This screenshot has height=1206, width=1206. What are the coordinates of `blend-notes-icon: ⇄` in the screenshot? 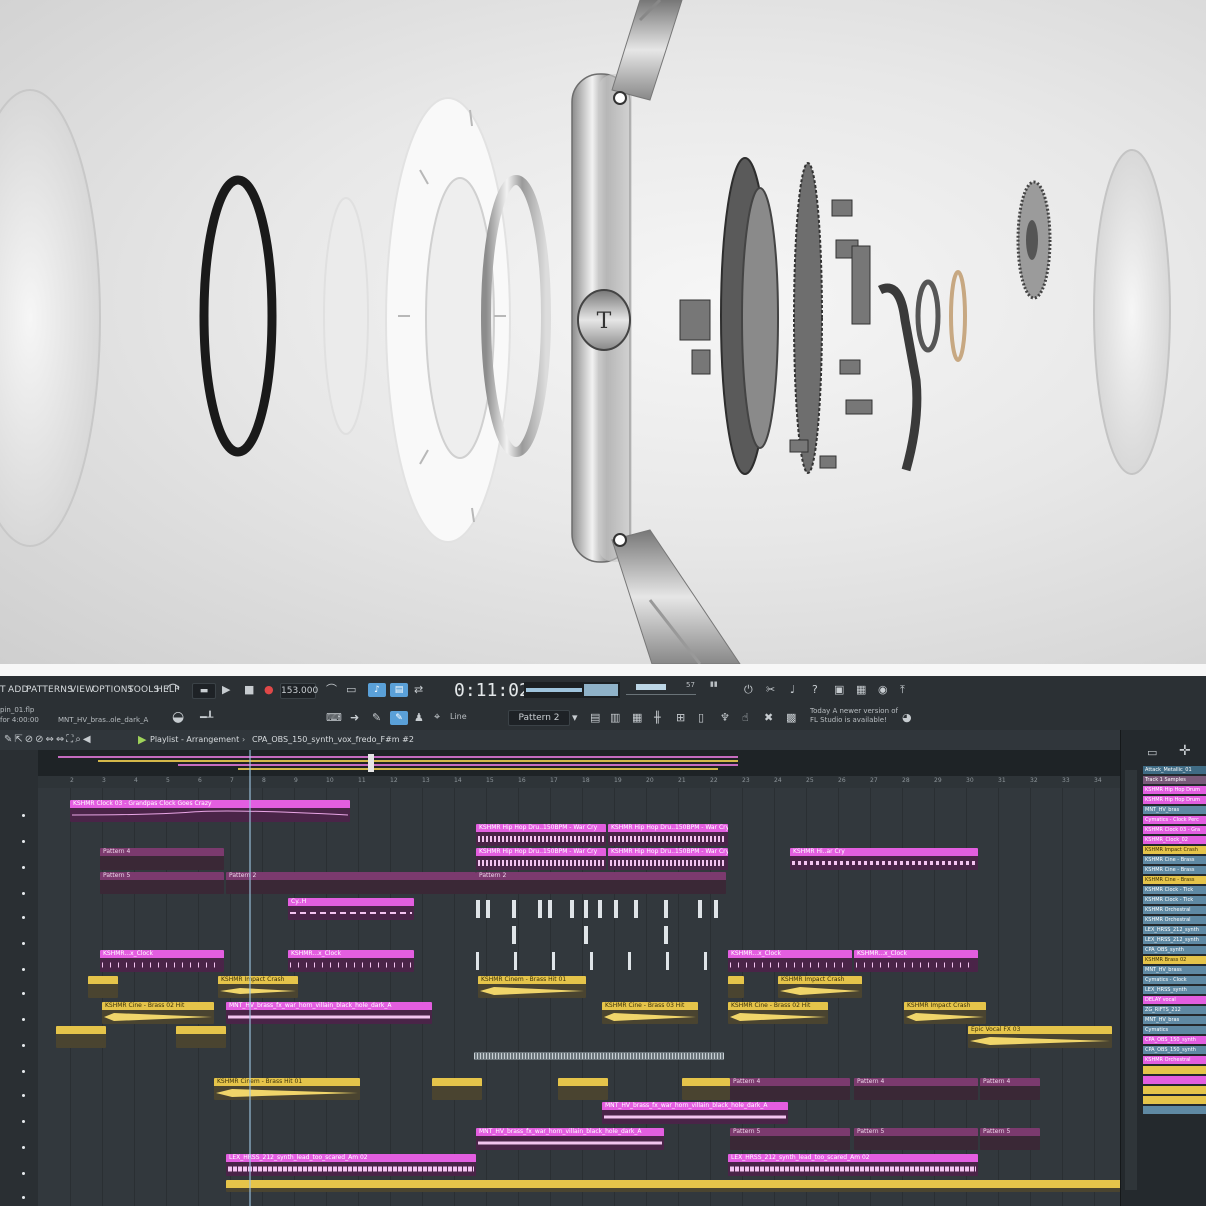 It's located at (418, 690).